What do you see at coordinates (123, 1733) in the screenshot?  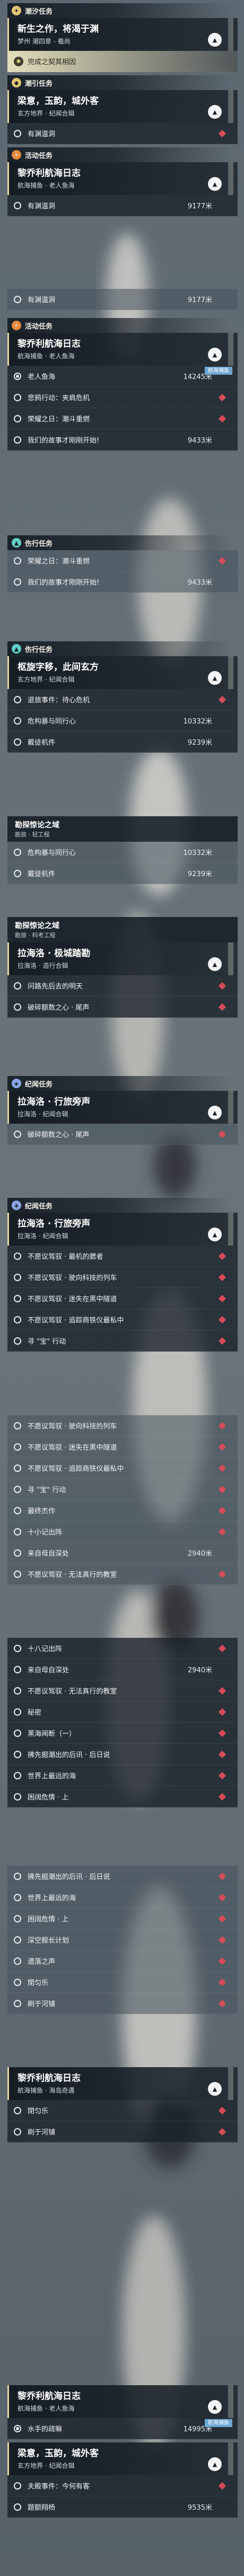 I see `objective-row: 黑海闻断（一）` at bounding box center [123, 1733].